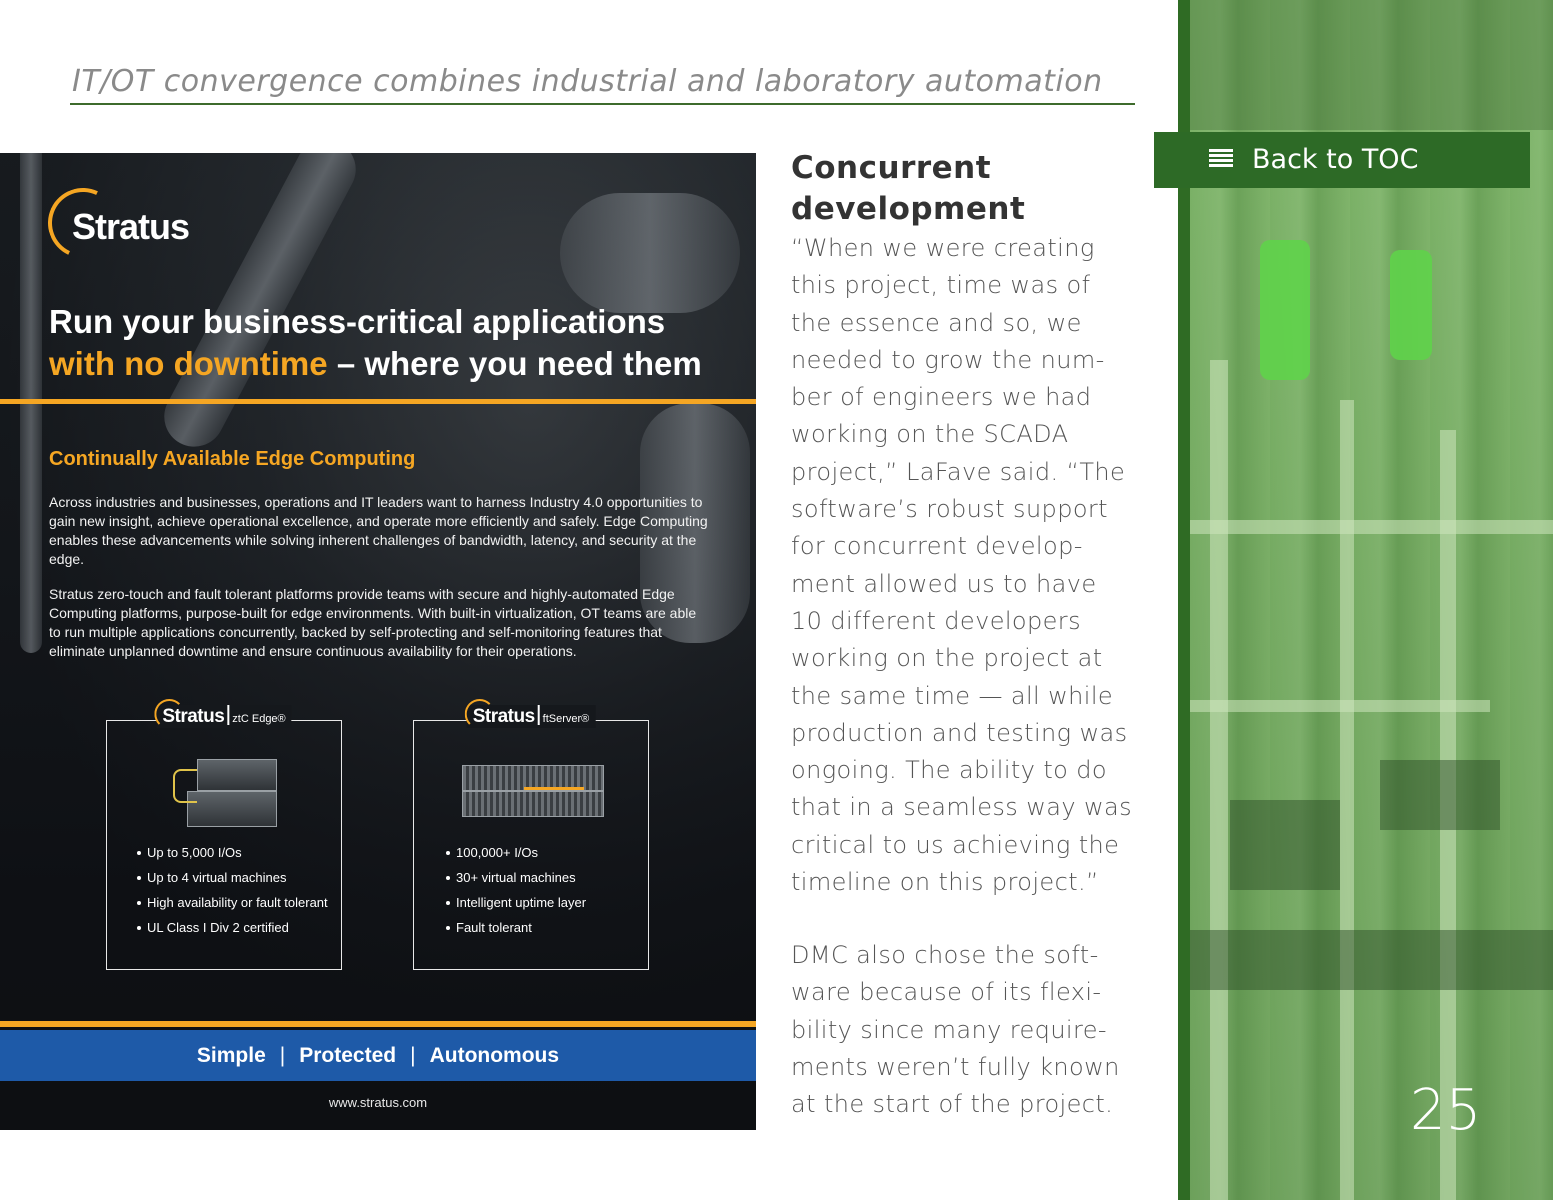 This screenshot has height=1200, width=1553. What do you see at coordinates (188, 363) in the screenshot?
I see `headline-accent: with no downtime` at bounding box center [188, 363].